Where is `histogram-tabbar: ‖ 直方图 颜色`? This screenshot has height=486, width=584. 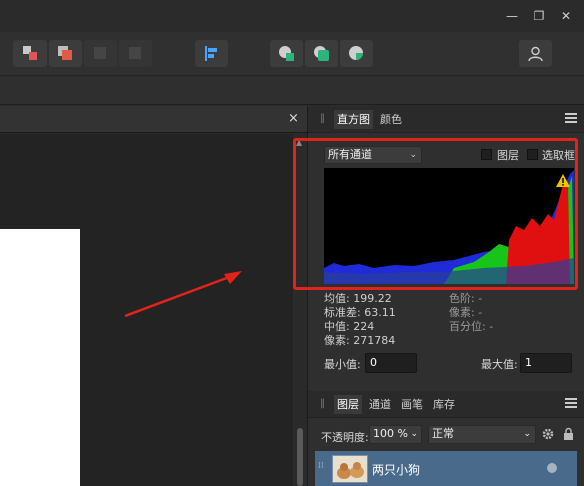 histogram-tabbar: ‖ 直方图 颜色 is located at coordinates (446, 119).